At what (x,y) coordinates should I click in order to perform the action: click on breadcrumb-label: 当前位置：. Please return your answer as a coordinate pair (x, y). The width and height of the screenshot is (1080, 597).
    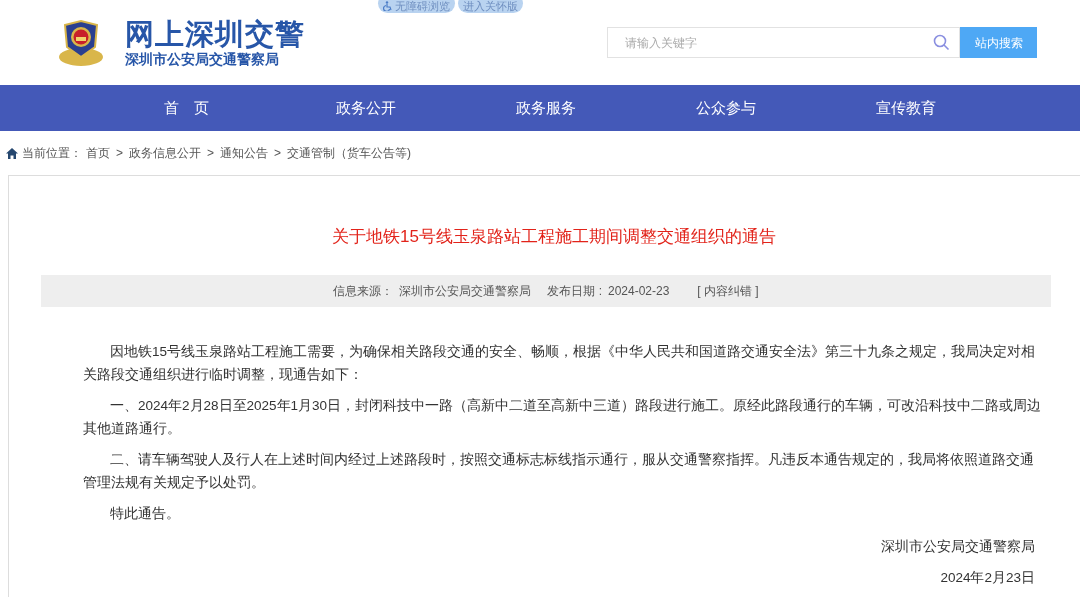
    Looking at the image, I should click on (52, 153).